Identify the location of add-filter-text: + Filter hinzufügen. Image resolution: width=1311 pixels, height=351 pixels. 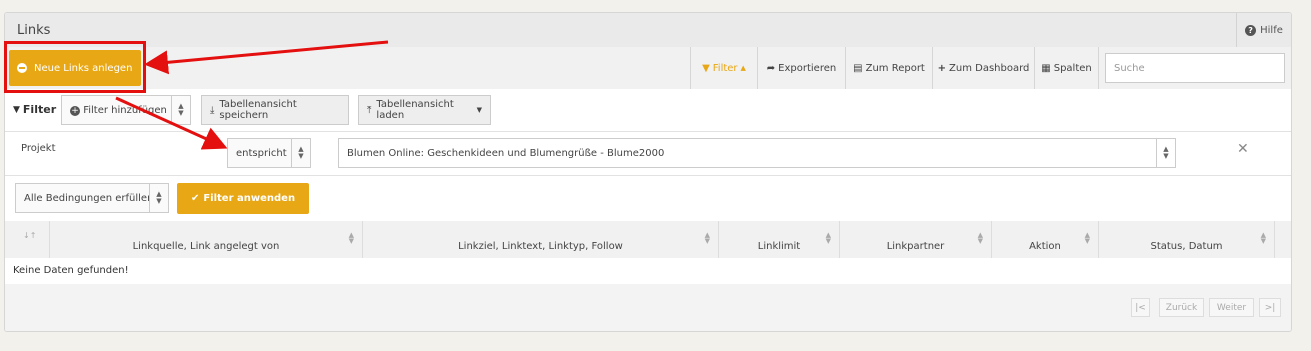
(116, 110).